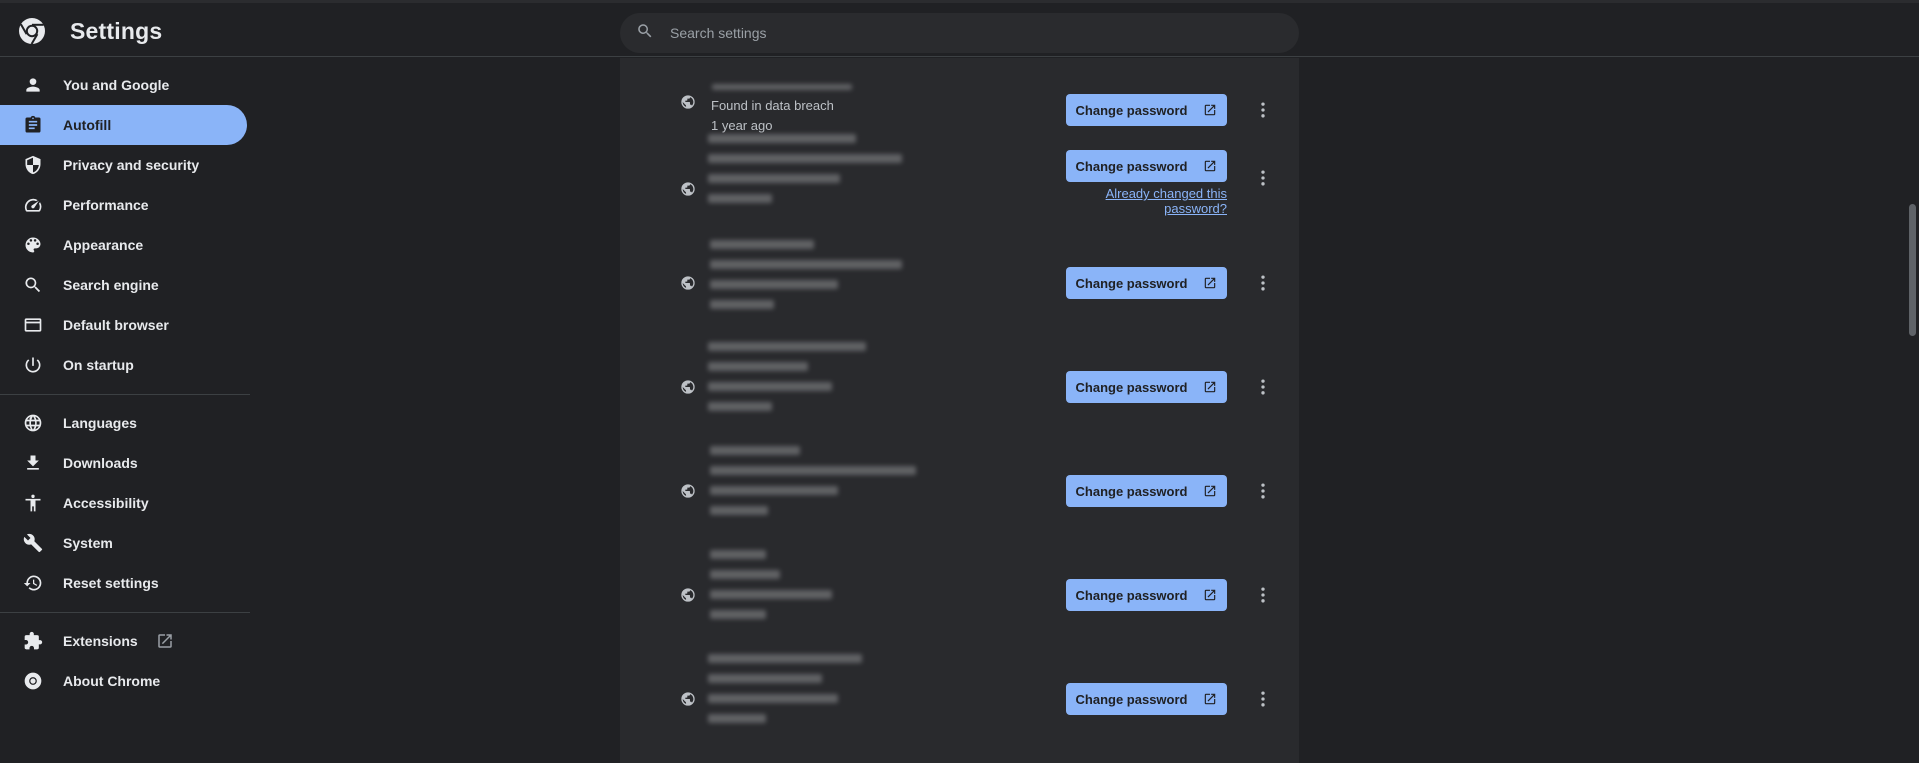 The image size is (1919, 763). What do you see at coordinates (33, 583) in the screenshot?
I see `history-icon` at bounding box center [33, 583].